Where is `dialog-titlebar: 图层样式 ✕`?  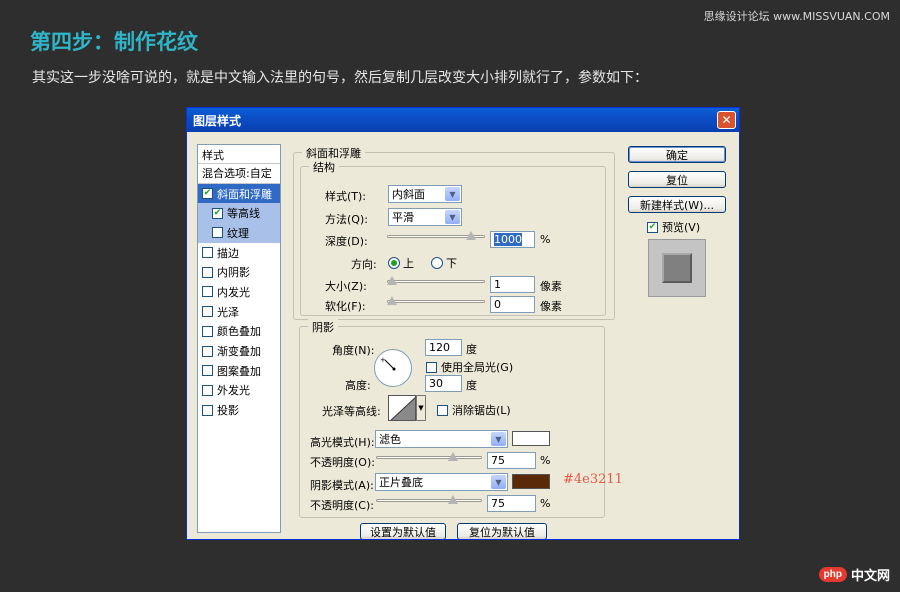 dialog-titlebar: 图层样式 ✕ is located at coordinates (463, 120).